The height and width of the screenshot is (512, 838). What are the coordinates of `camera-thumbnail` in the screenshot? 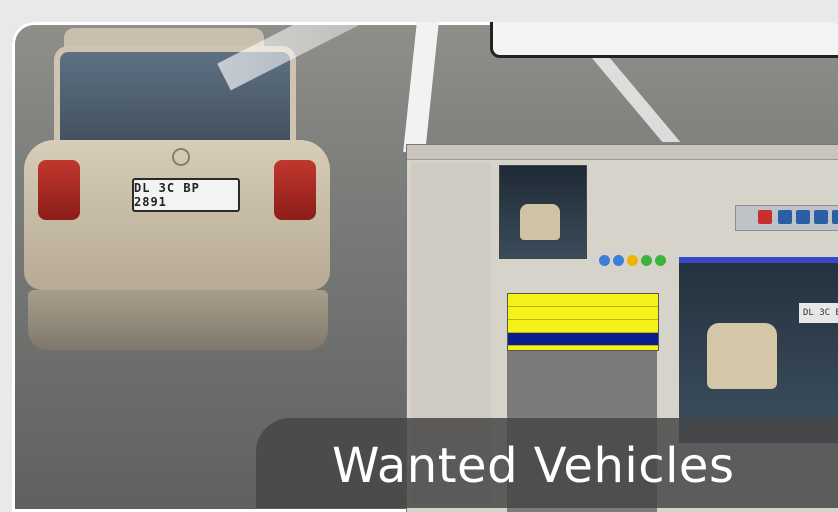 It's located at (543, 212).